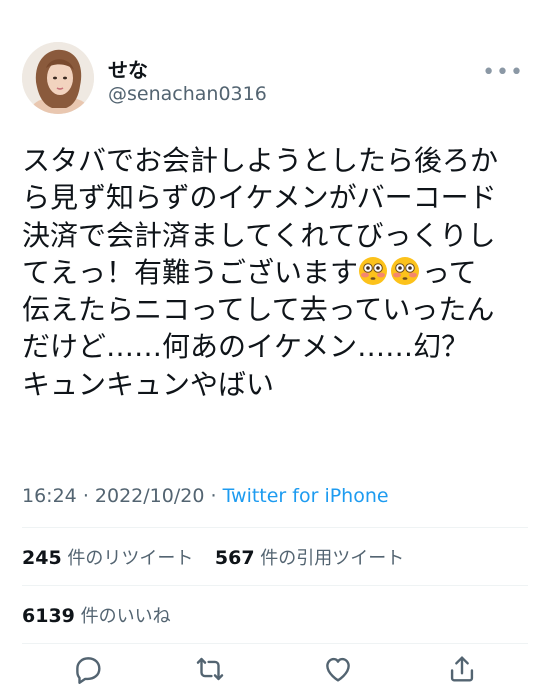  What do you see at coordinates (449, 272) in the screenshot?
I see `tweet-line-part: って` at bounding box center [449, 272].